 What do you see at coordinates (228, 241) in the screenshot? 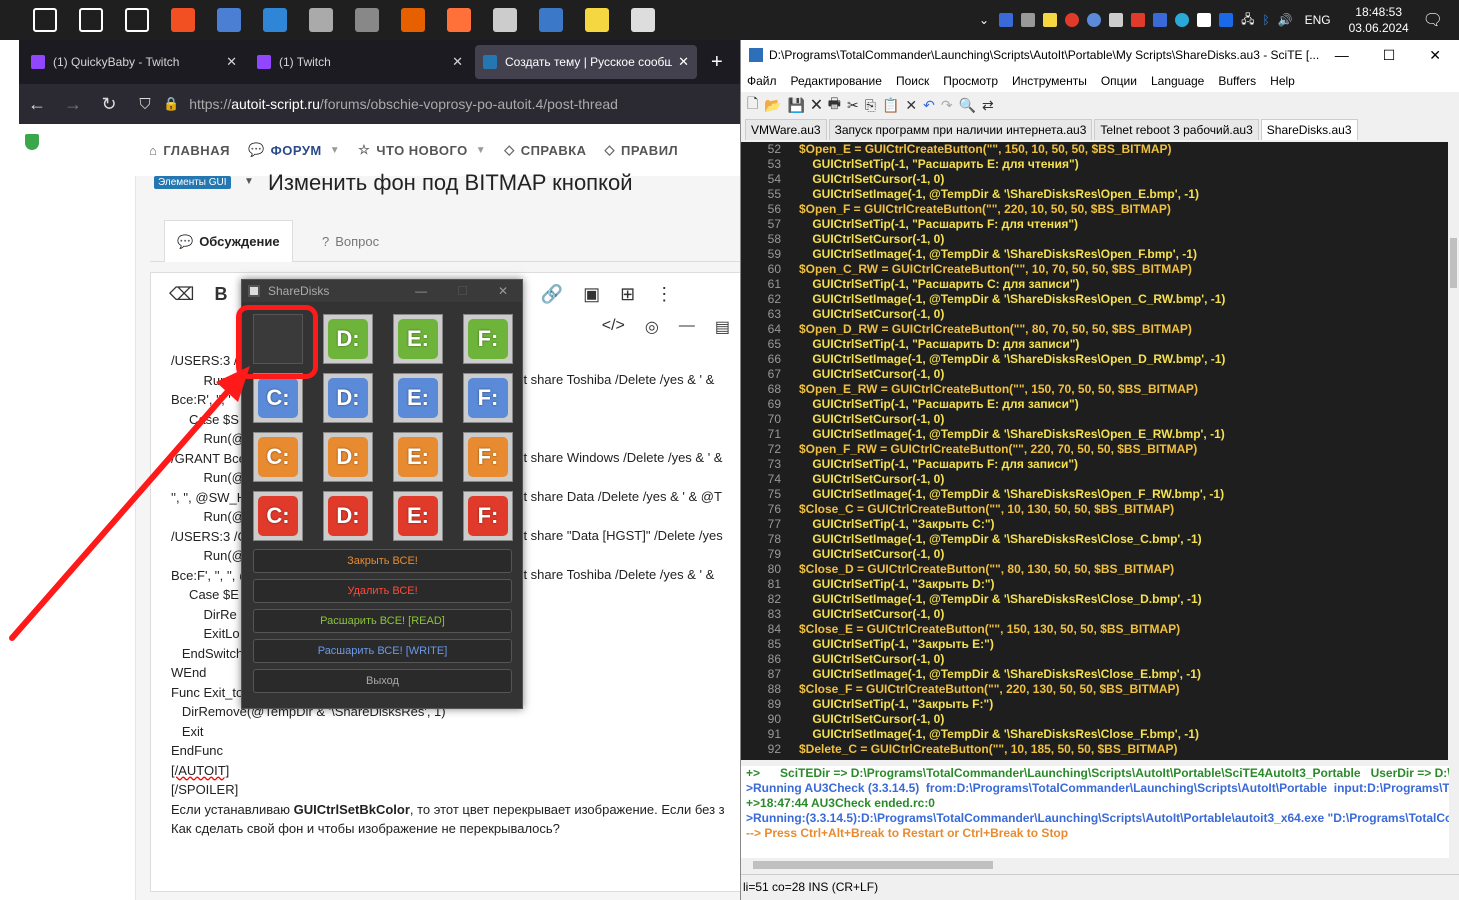
I see `tab-discussion: 💬 Обсуждение` at bounding box center [228, 241].